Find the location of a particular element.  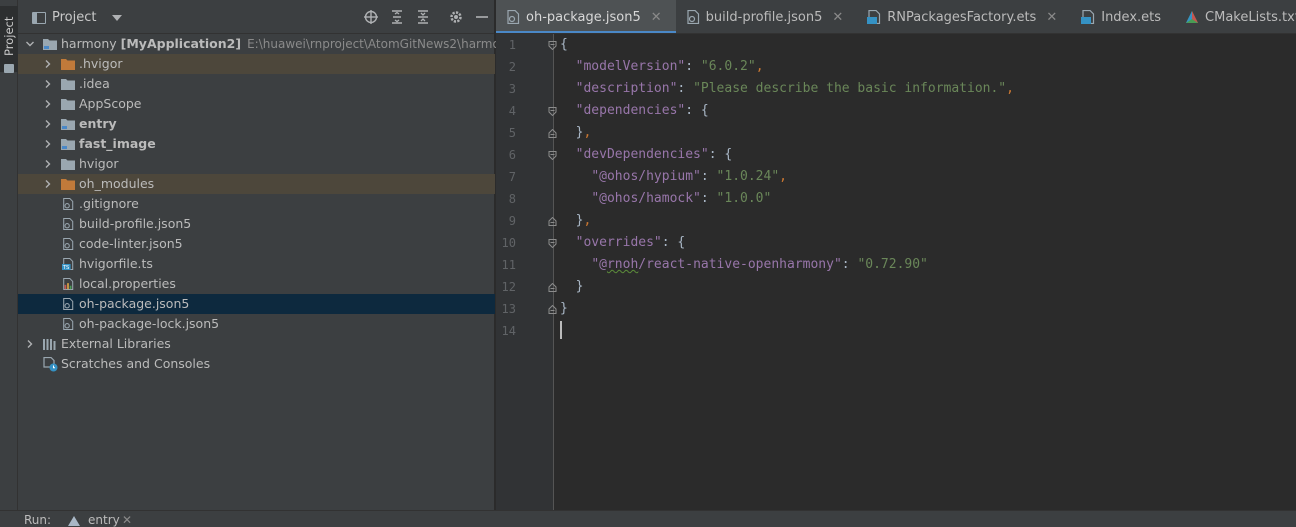

line-number-gutter: 1 2 3 4 5 6 7 8 9 10 11 12 13 14 is located at coordinates (526, 272).